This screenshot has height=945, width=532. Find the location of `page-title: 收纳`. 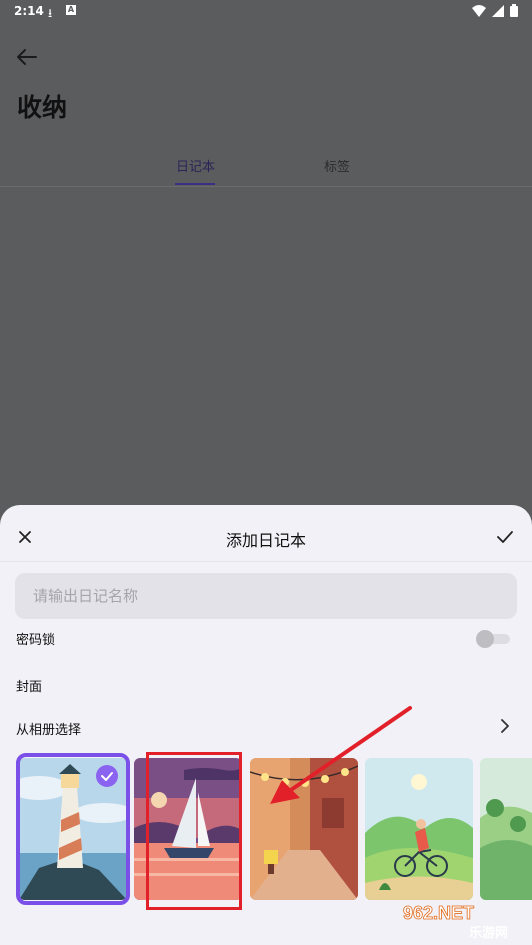

page-title: 收纳 is located at coordinates (42, 107).